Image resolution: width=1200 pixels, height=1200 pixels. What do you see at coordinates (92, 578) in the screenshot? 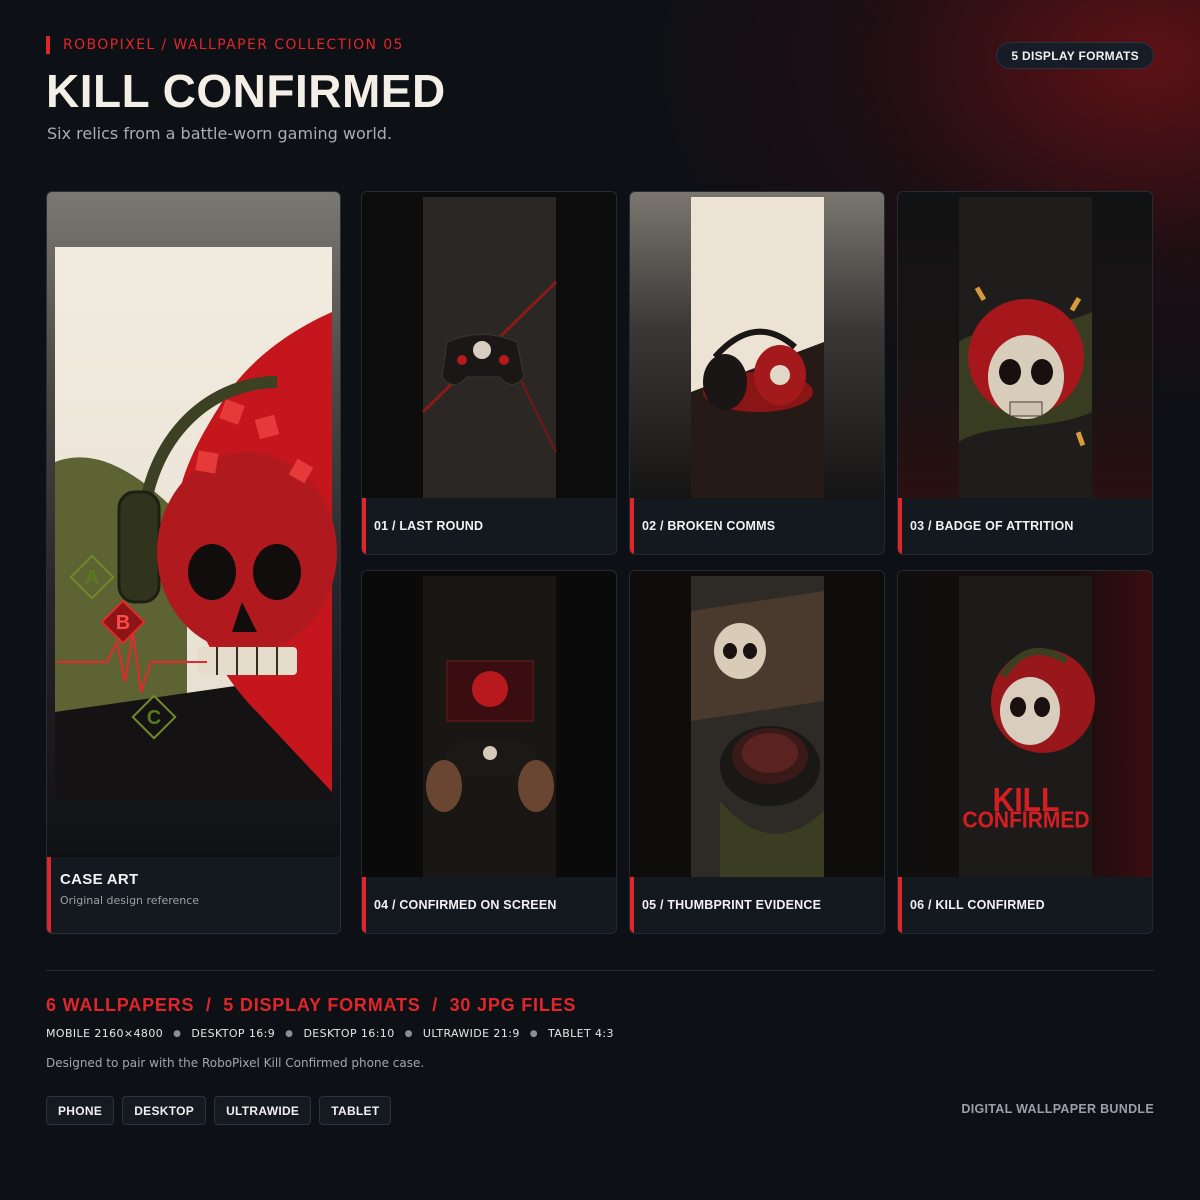
I see `glyph-a: A` at bounding box center [92, 578].